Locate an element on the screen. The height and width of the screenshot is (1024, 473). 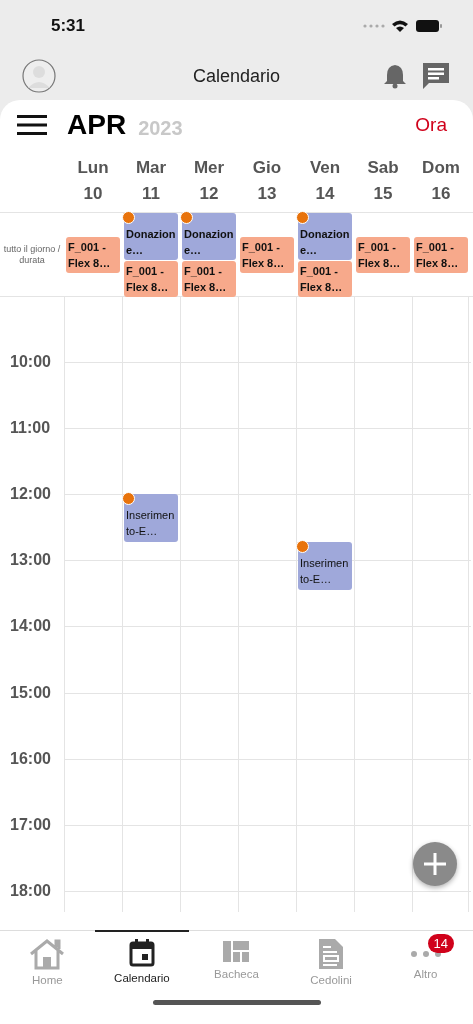
weekday-label: Mer is located at coordinates (209, 168).